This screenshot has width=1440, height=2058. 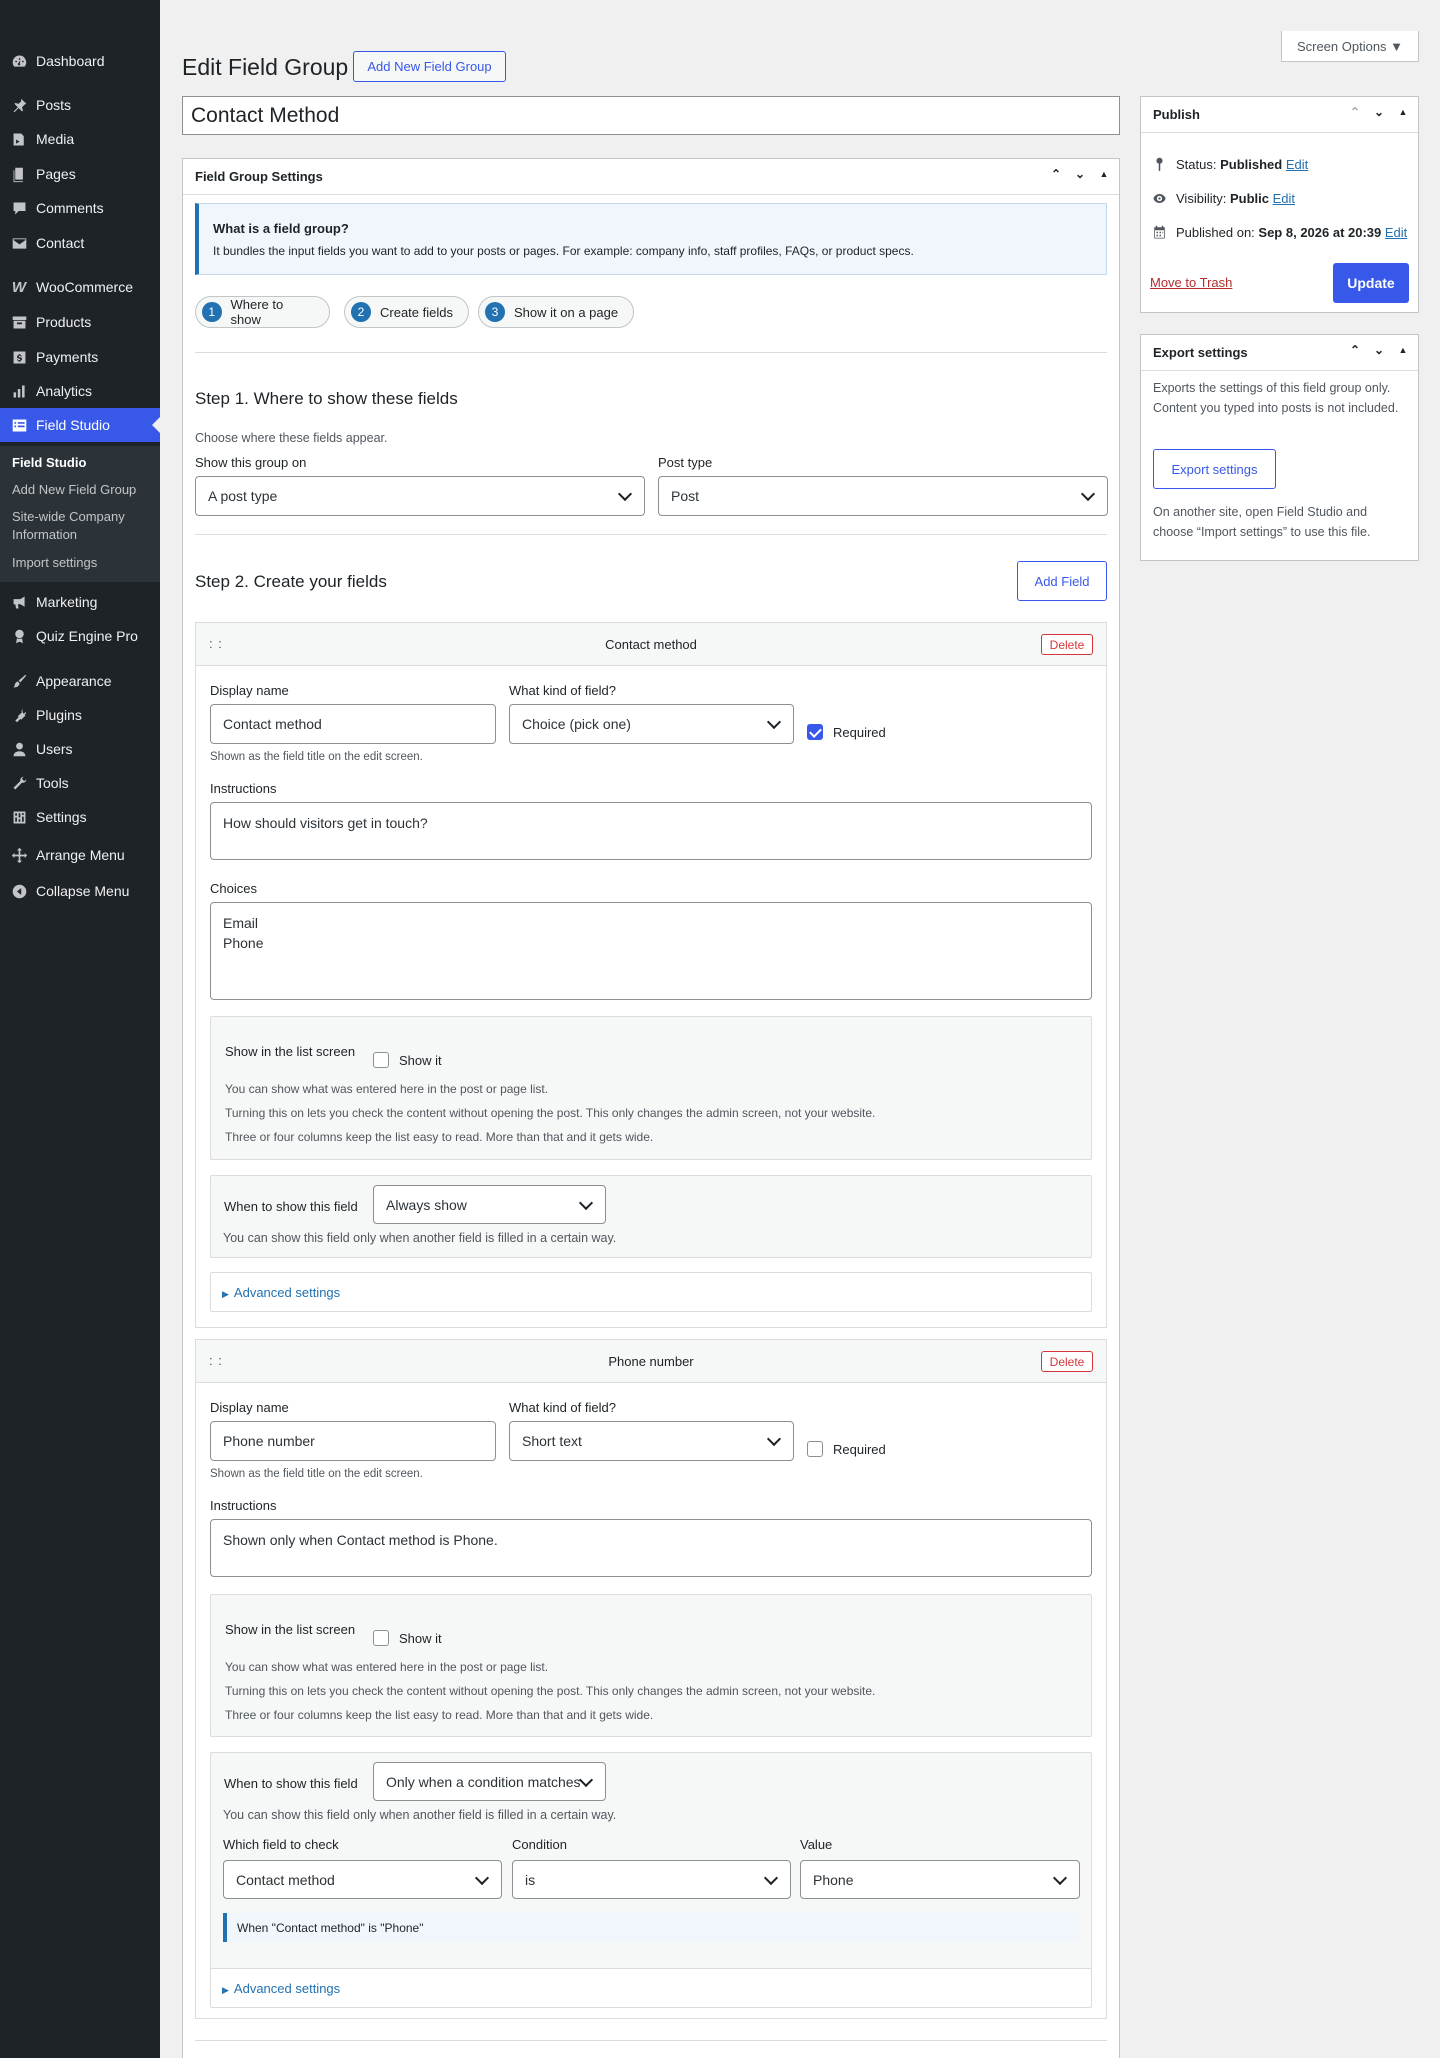 What do you see at coordinates (80, 425) in the screenshot?
I see `menu-field-studio: Field Studio` at bounding box center [80, 425].